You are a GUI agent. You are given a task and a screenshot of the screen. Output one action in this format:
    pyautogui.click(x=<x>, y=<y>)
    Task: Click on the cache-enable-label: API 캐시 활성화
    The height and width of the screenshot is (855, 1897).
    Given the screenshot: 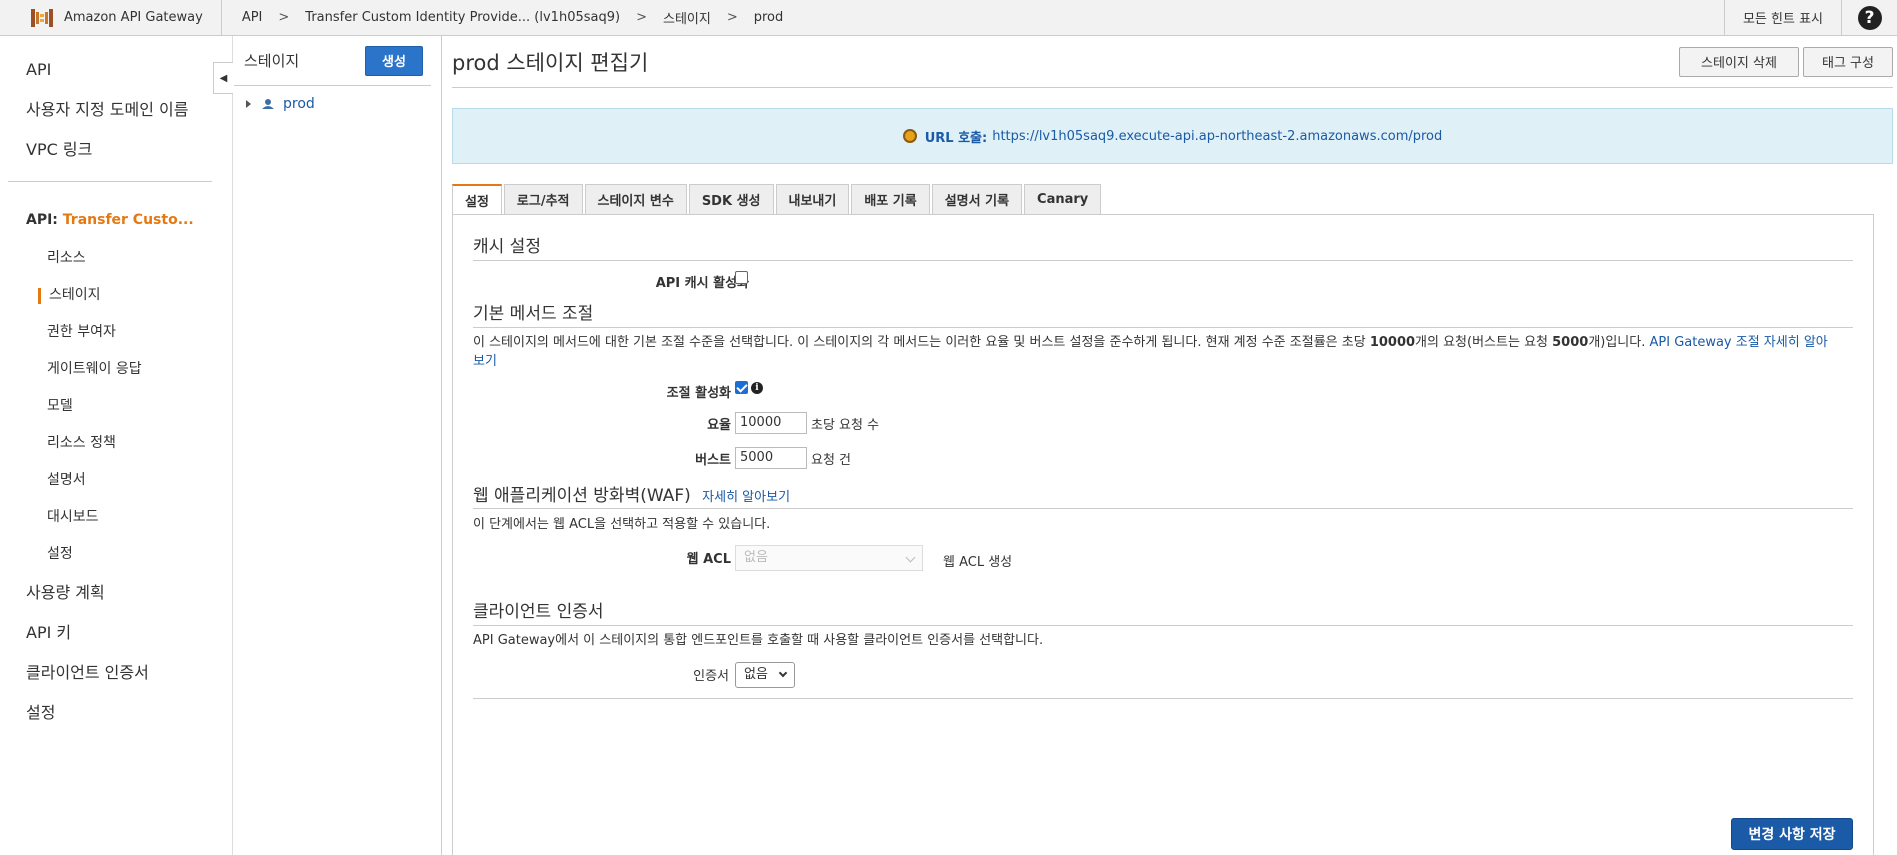 What is the action you would take?
    pyautogui.click(x=702, y=283)
    